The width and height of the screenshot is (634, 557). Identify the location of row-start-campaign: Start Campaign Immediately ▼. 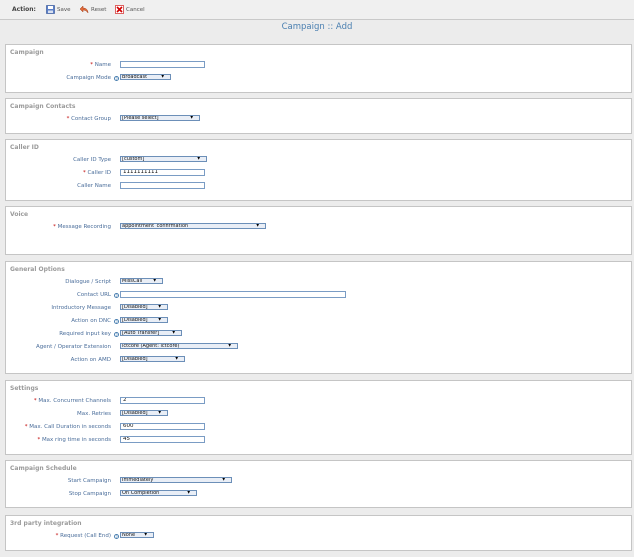
(318, 481).